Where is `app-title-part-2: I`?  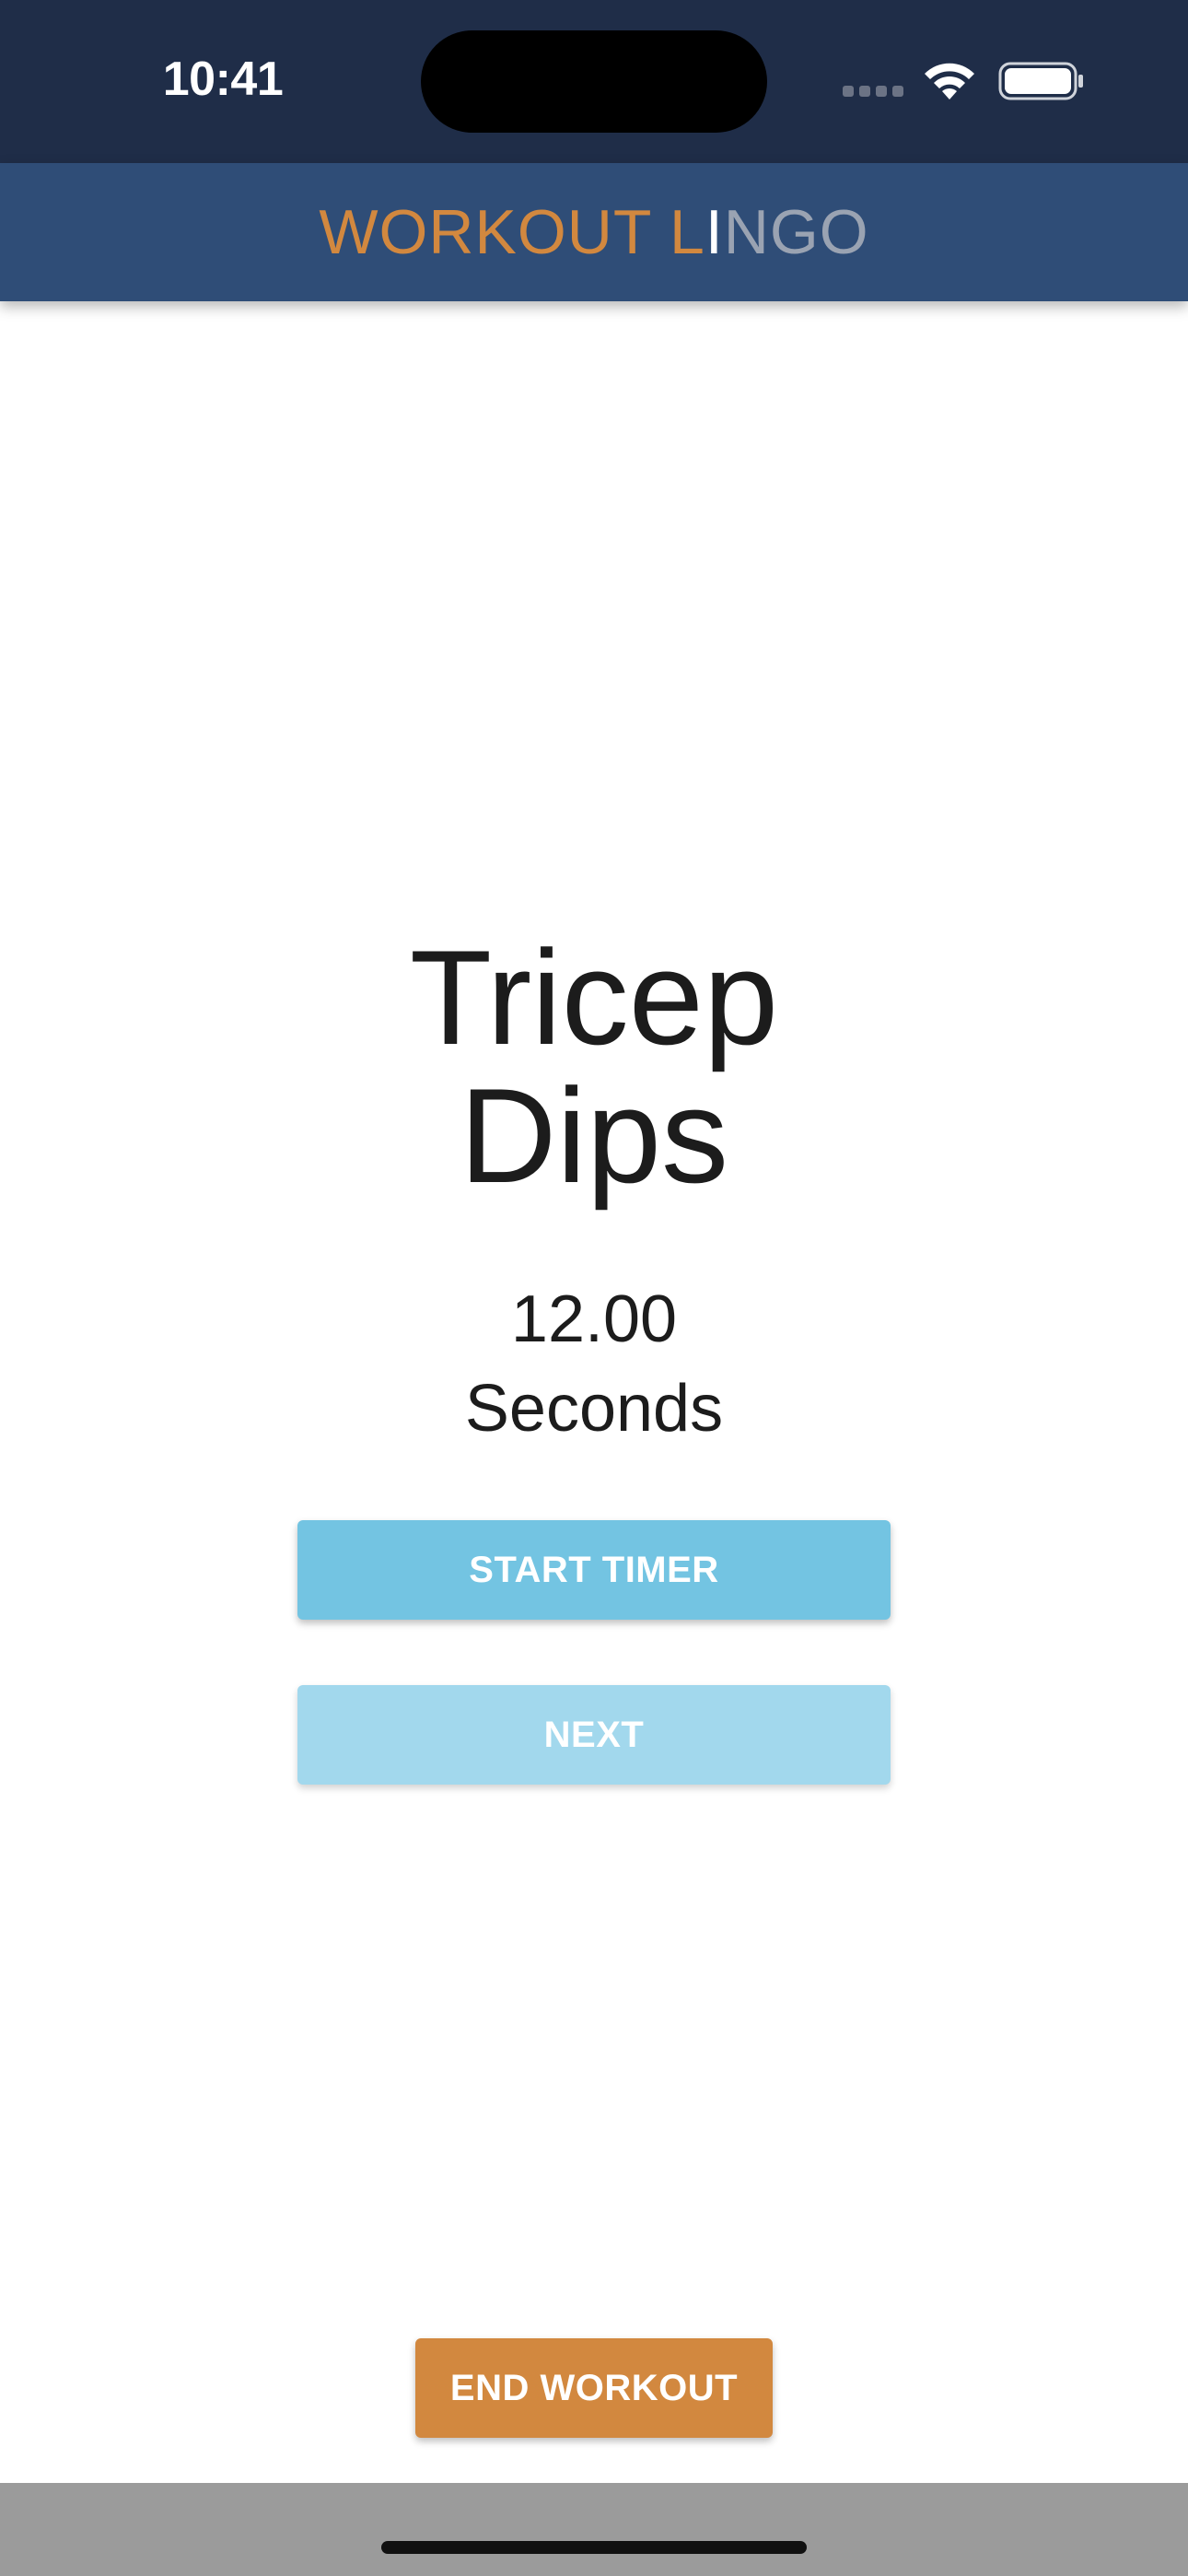 app-title-part-2: I is located at coordinates (714, 232).